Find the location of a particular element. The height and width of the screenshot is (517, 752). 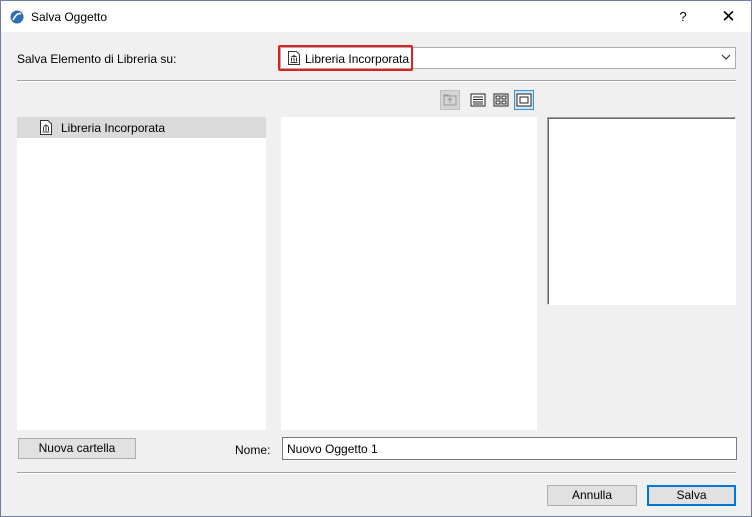

cancel-button: Annulla is located at coordinates (592, 495).